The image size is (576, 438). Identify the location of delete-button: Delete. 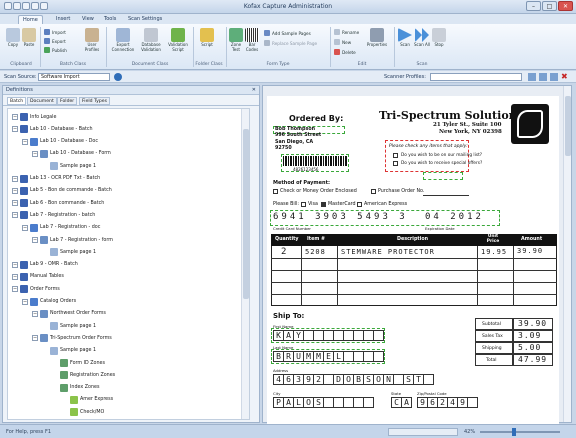
(345, 52).